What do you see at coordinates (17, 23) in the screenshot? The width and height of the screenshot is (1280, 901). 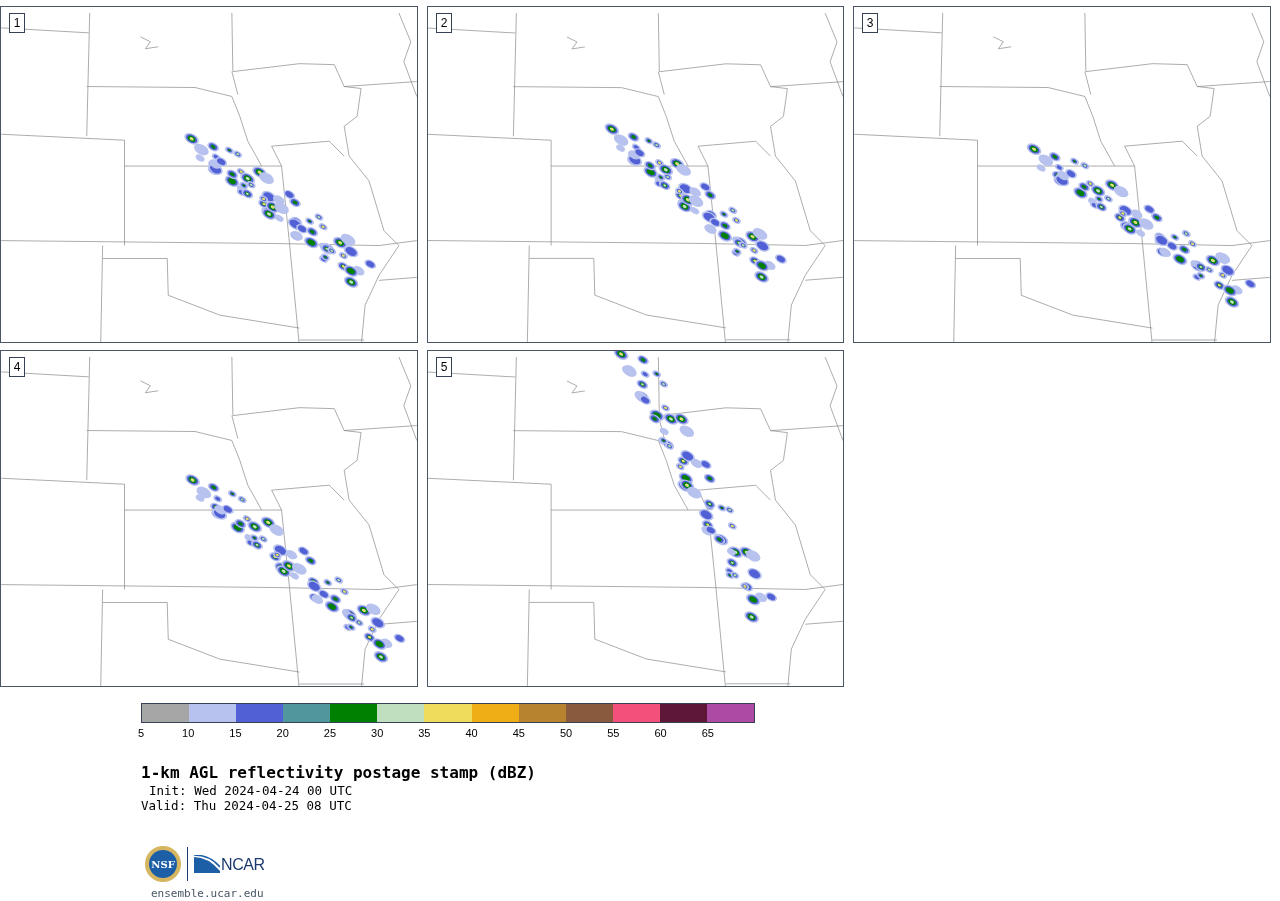 I see `panel-number: 1` at bounding box center [17, 23].